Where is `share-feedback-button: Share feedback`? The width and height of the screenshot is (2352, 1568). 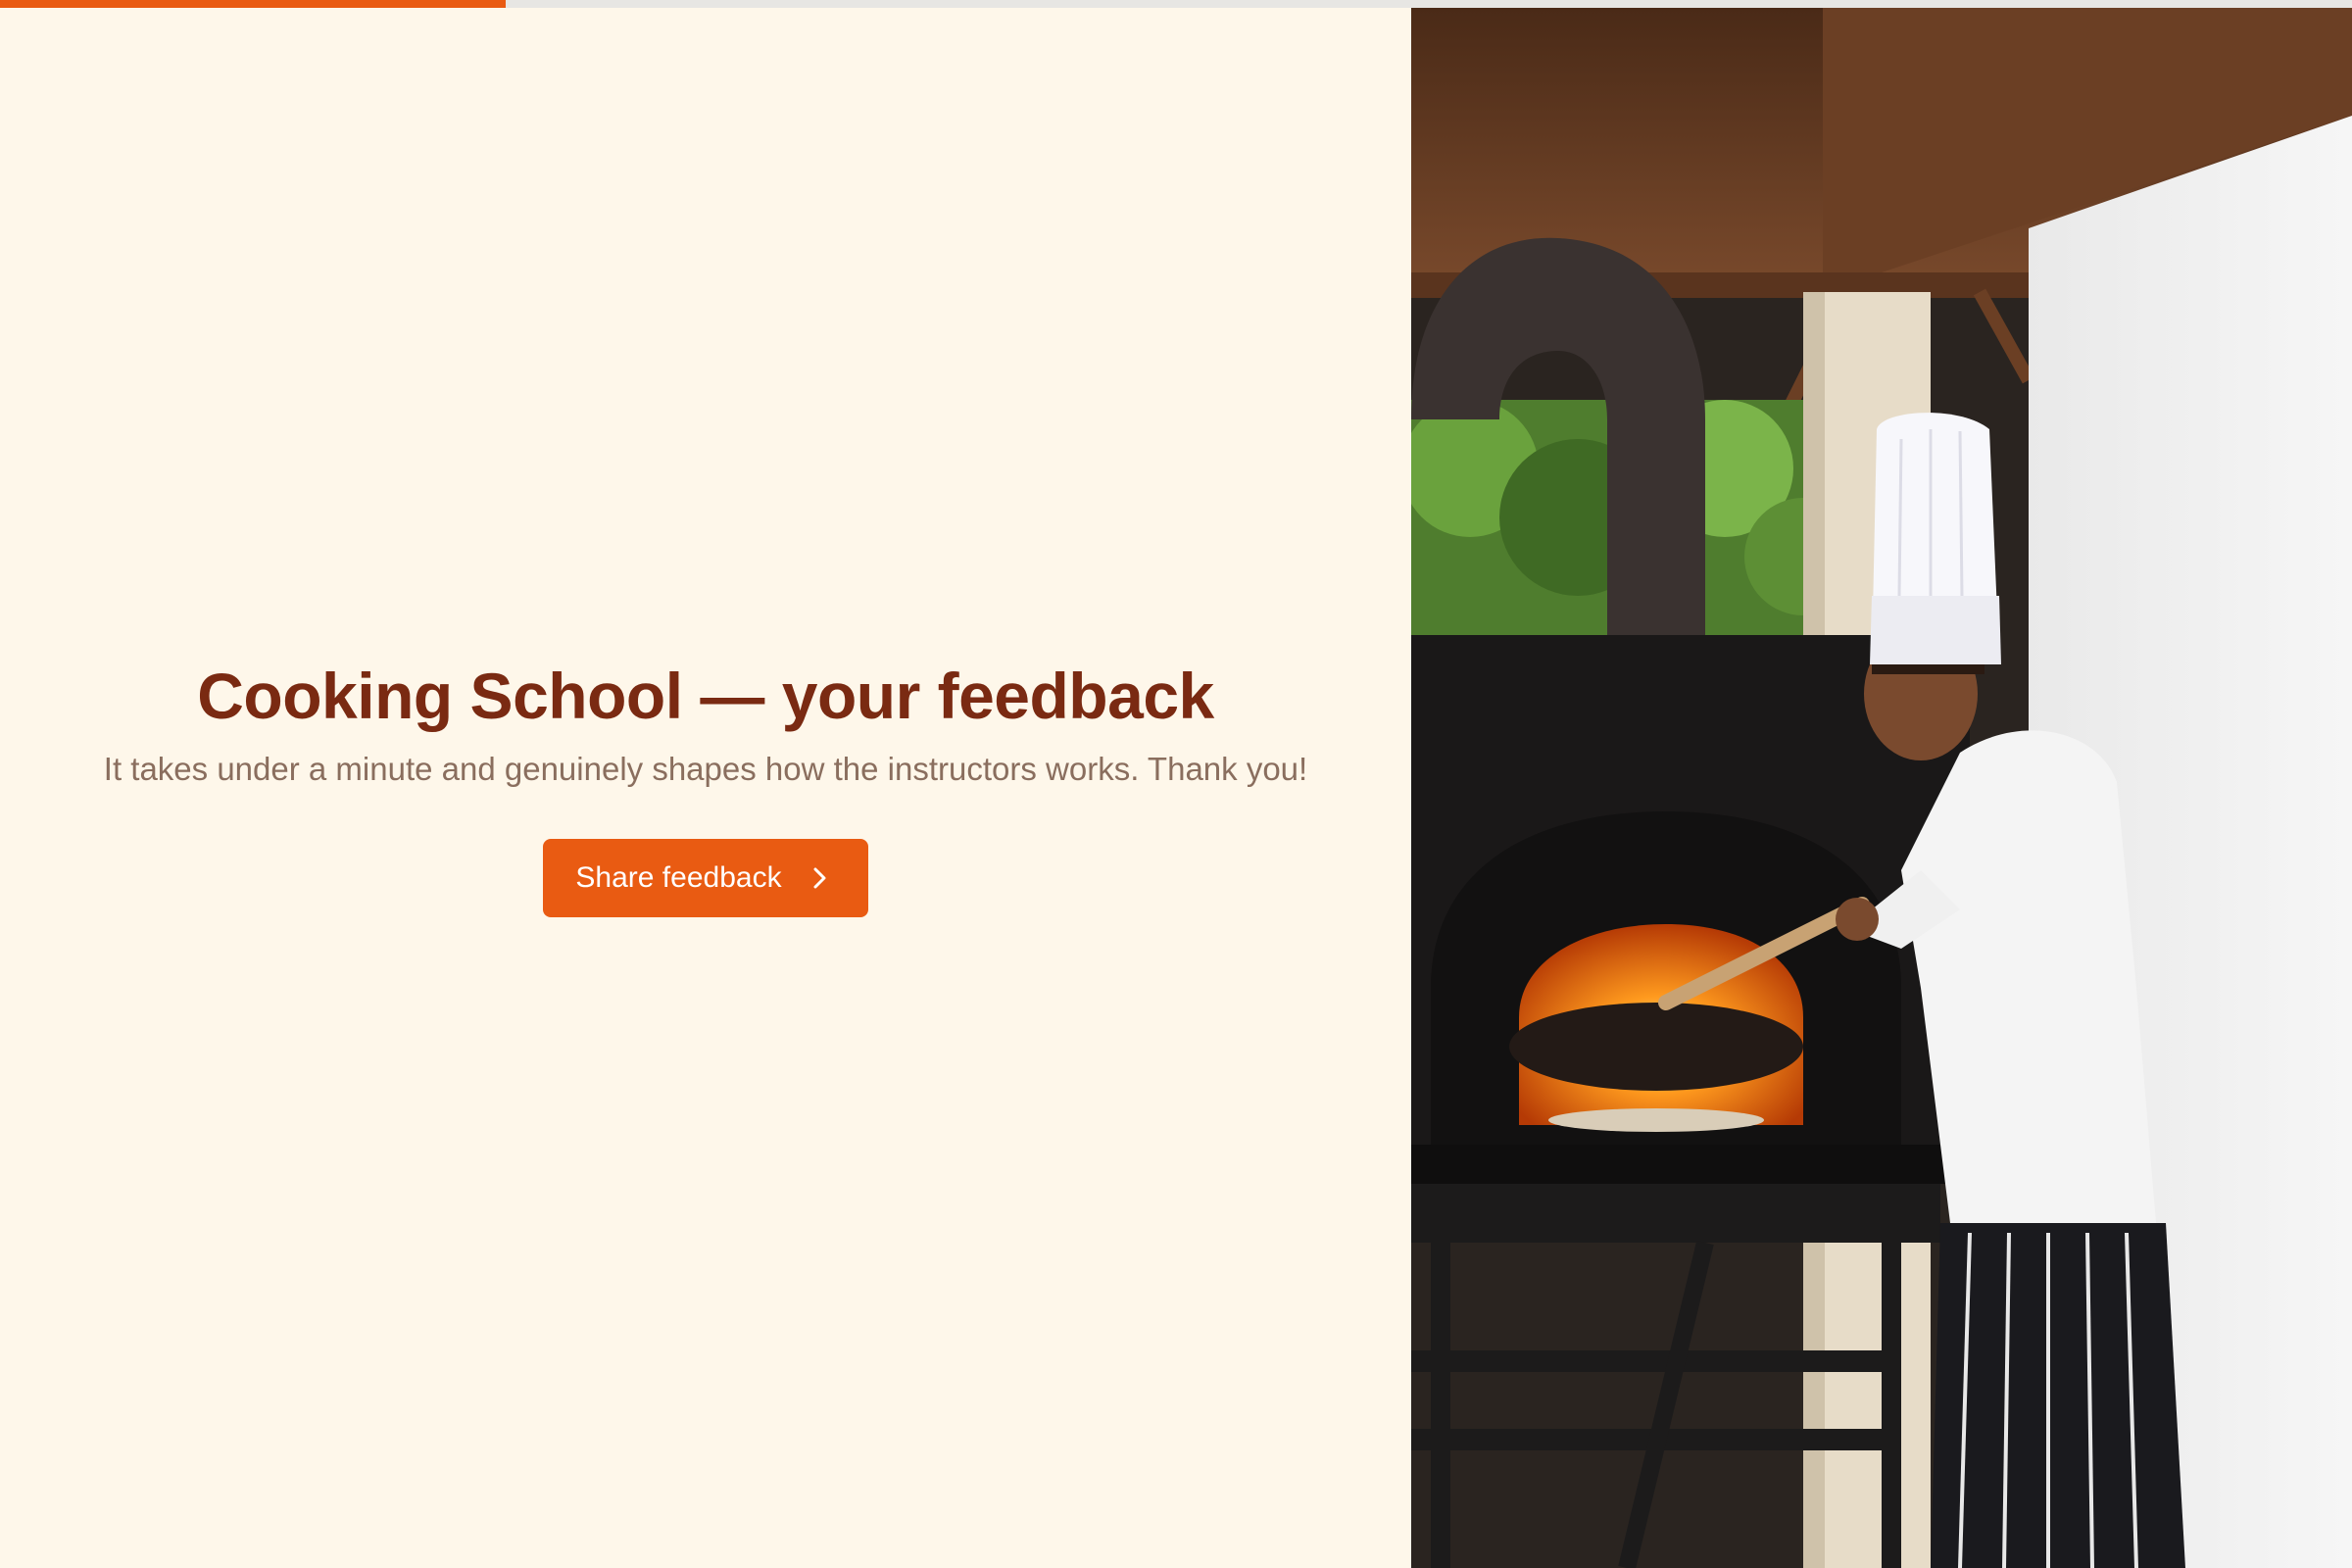 share-feedback-button: Share feedback is located at coordinates (705, 878).